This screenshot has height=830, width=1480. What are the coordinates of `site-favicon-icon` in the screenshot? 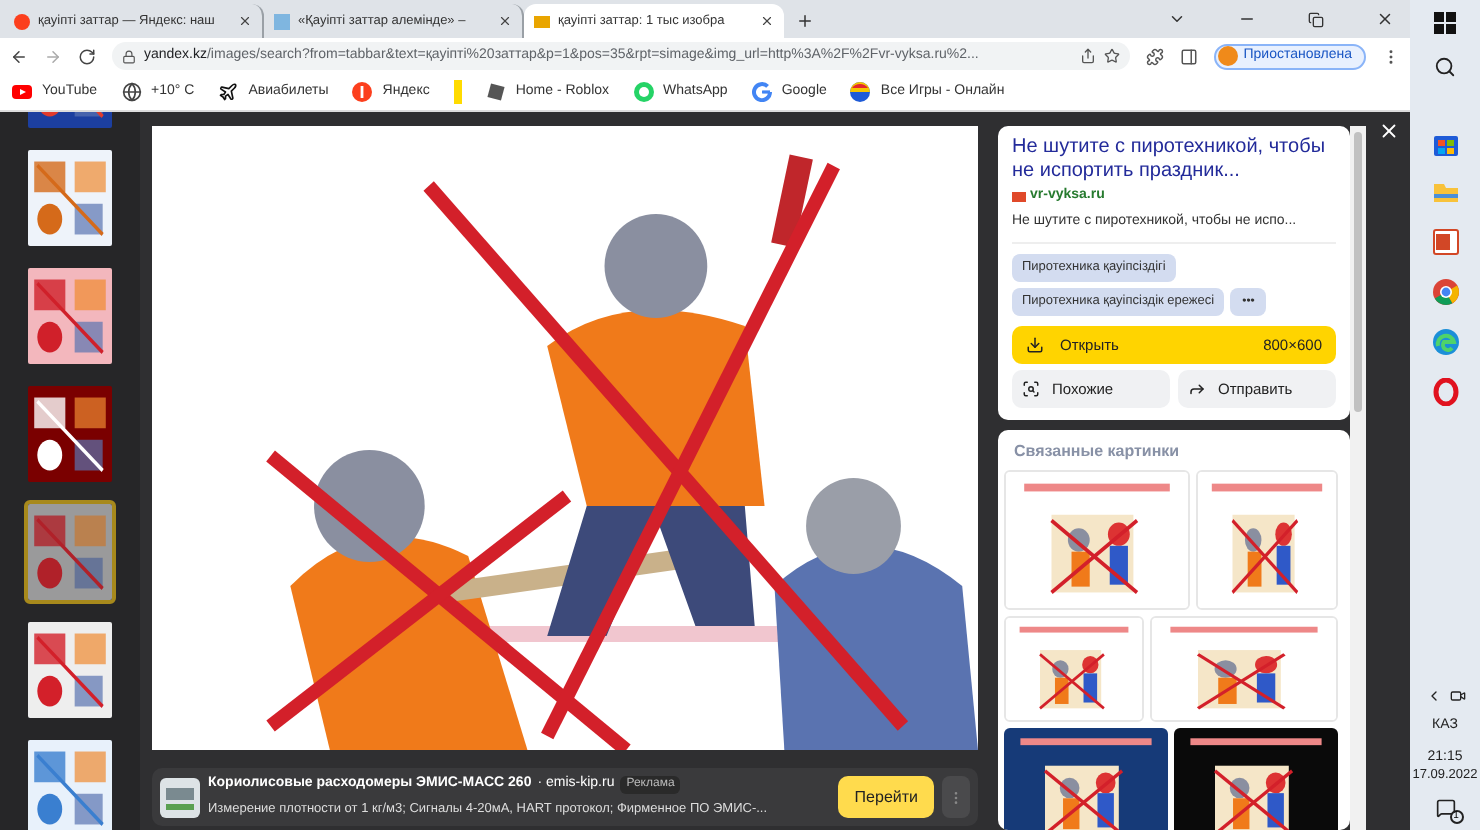 It's located at (1019, 196).